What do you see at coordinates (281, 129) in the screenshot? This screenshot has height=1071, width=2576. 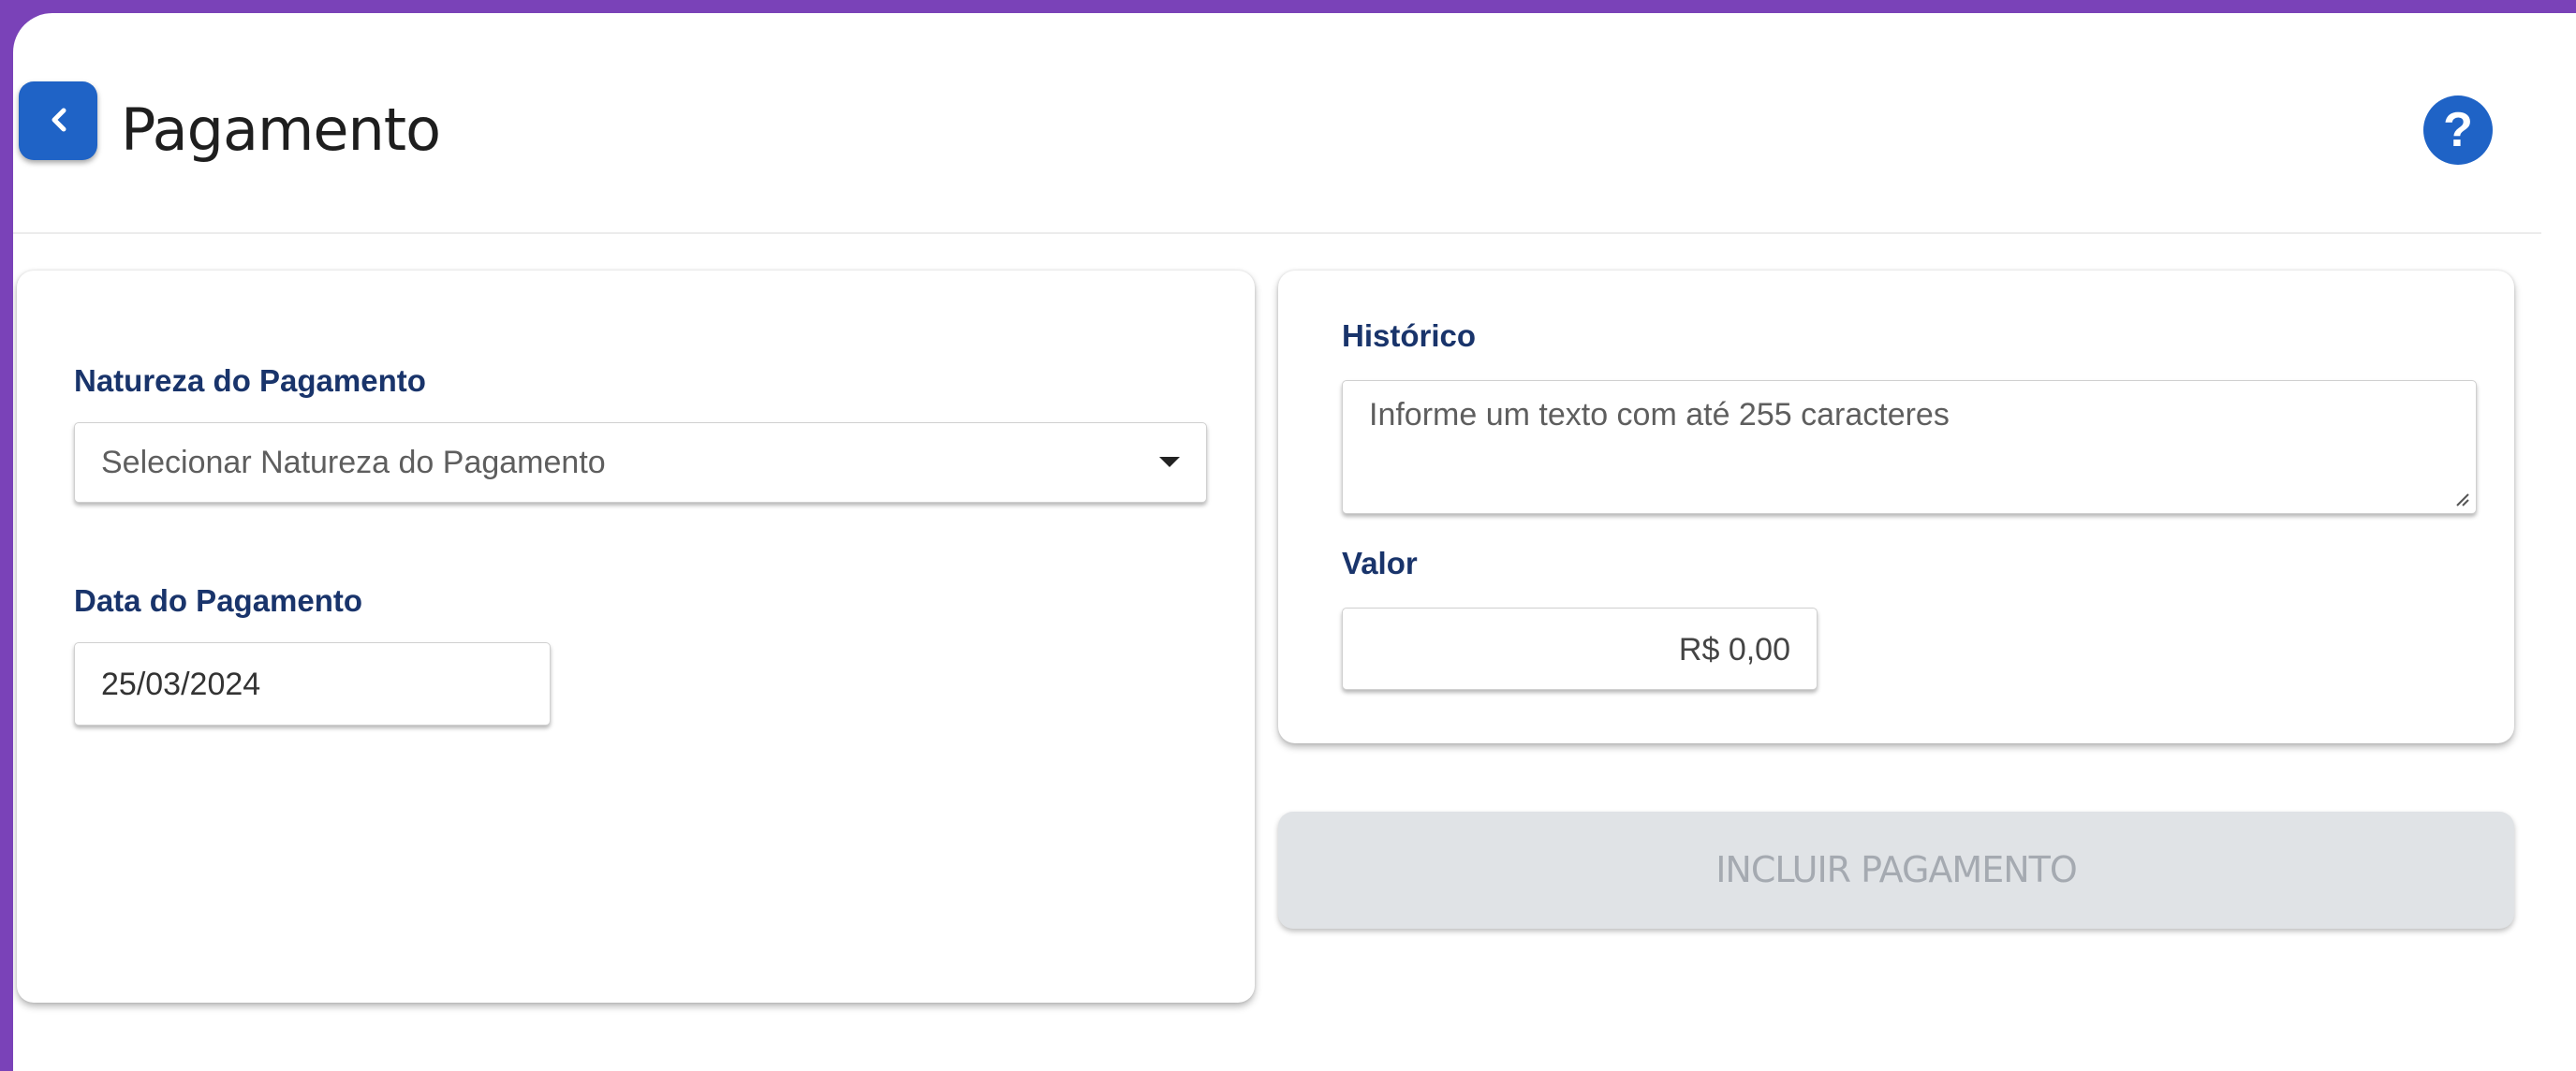 I see `page-title: Pagamento` at bounding box center [281, 129].